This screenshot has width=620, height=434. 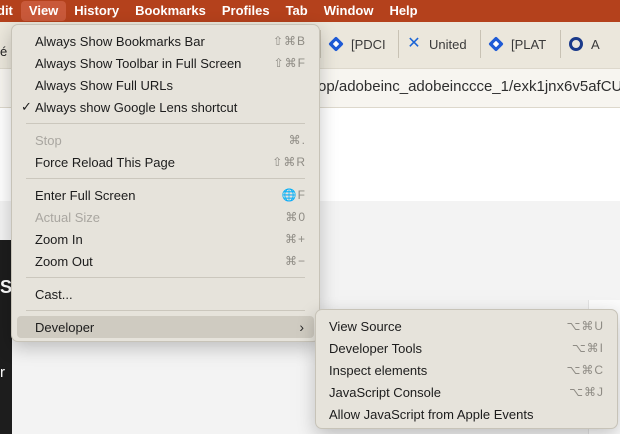 What do you see at coordinates (585, 326) in the screenshot?
I see `shortcut: ⌥⌘U` at bounding box center [585, 326].